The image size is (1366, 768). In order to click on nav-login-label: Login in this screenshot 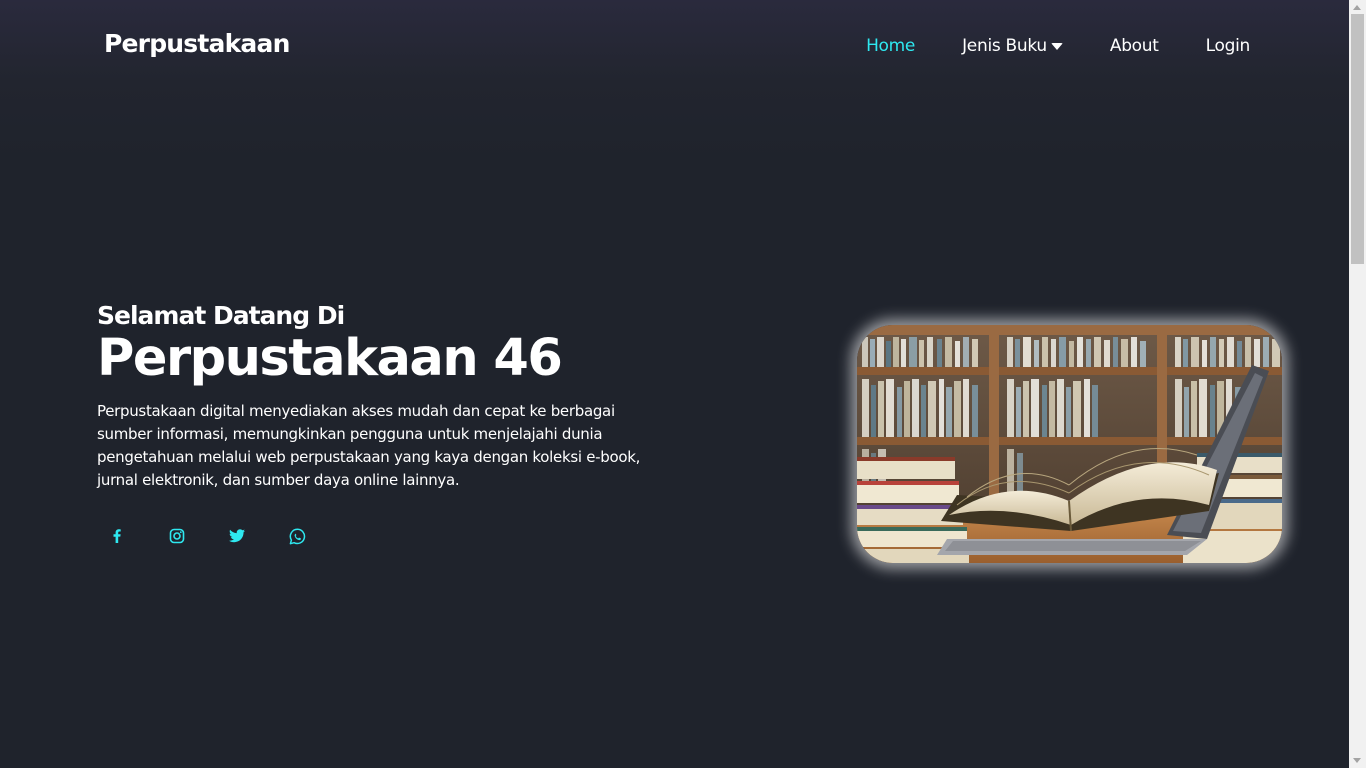, I will do `click(1228, 46)`.